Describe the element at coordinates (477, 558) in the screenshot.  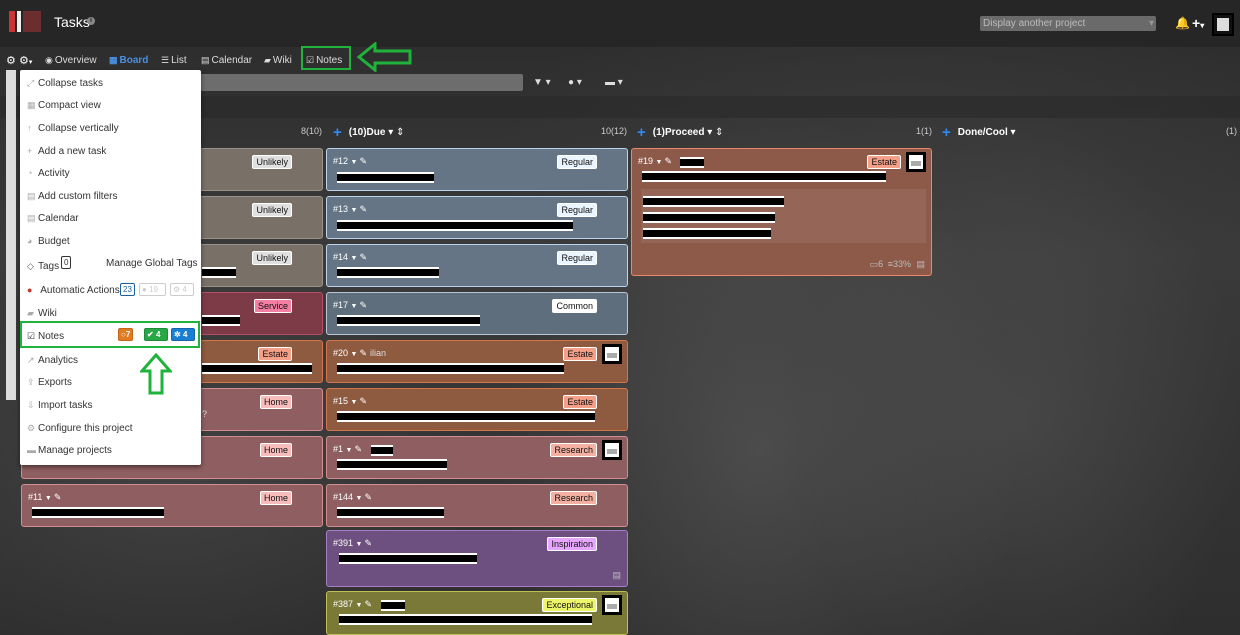
I see `task-card: #391 ▼ ✎ Inspiration ▤` at that location.